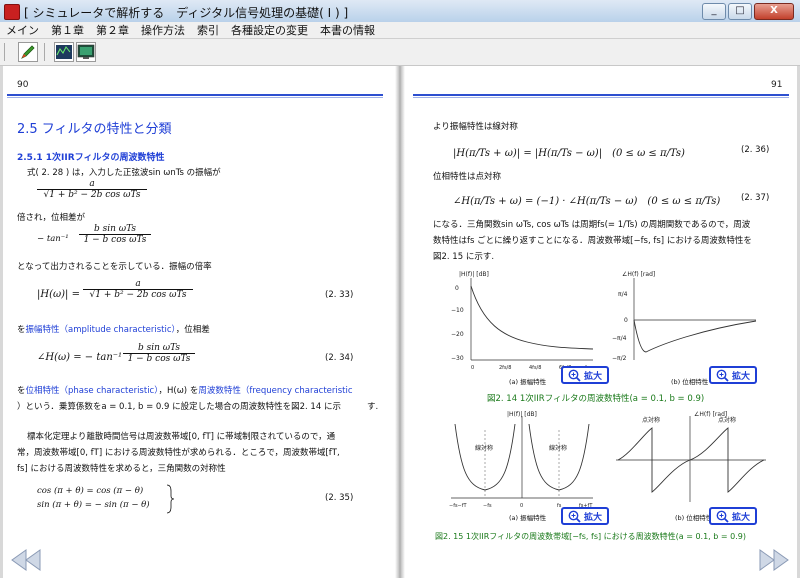  I want to click on fraction: b sin ωTs 1 − b cos ωTs, so click(115, 234).